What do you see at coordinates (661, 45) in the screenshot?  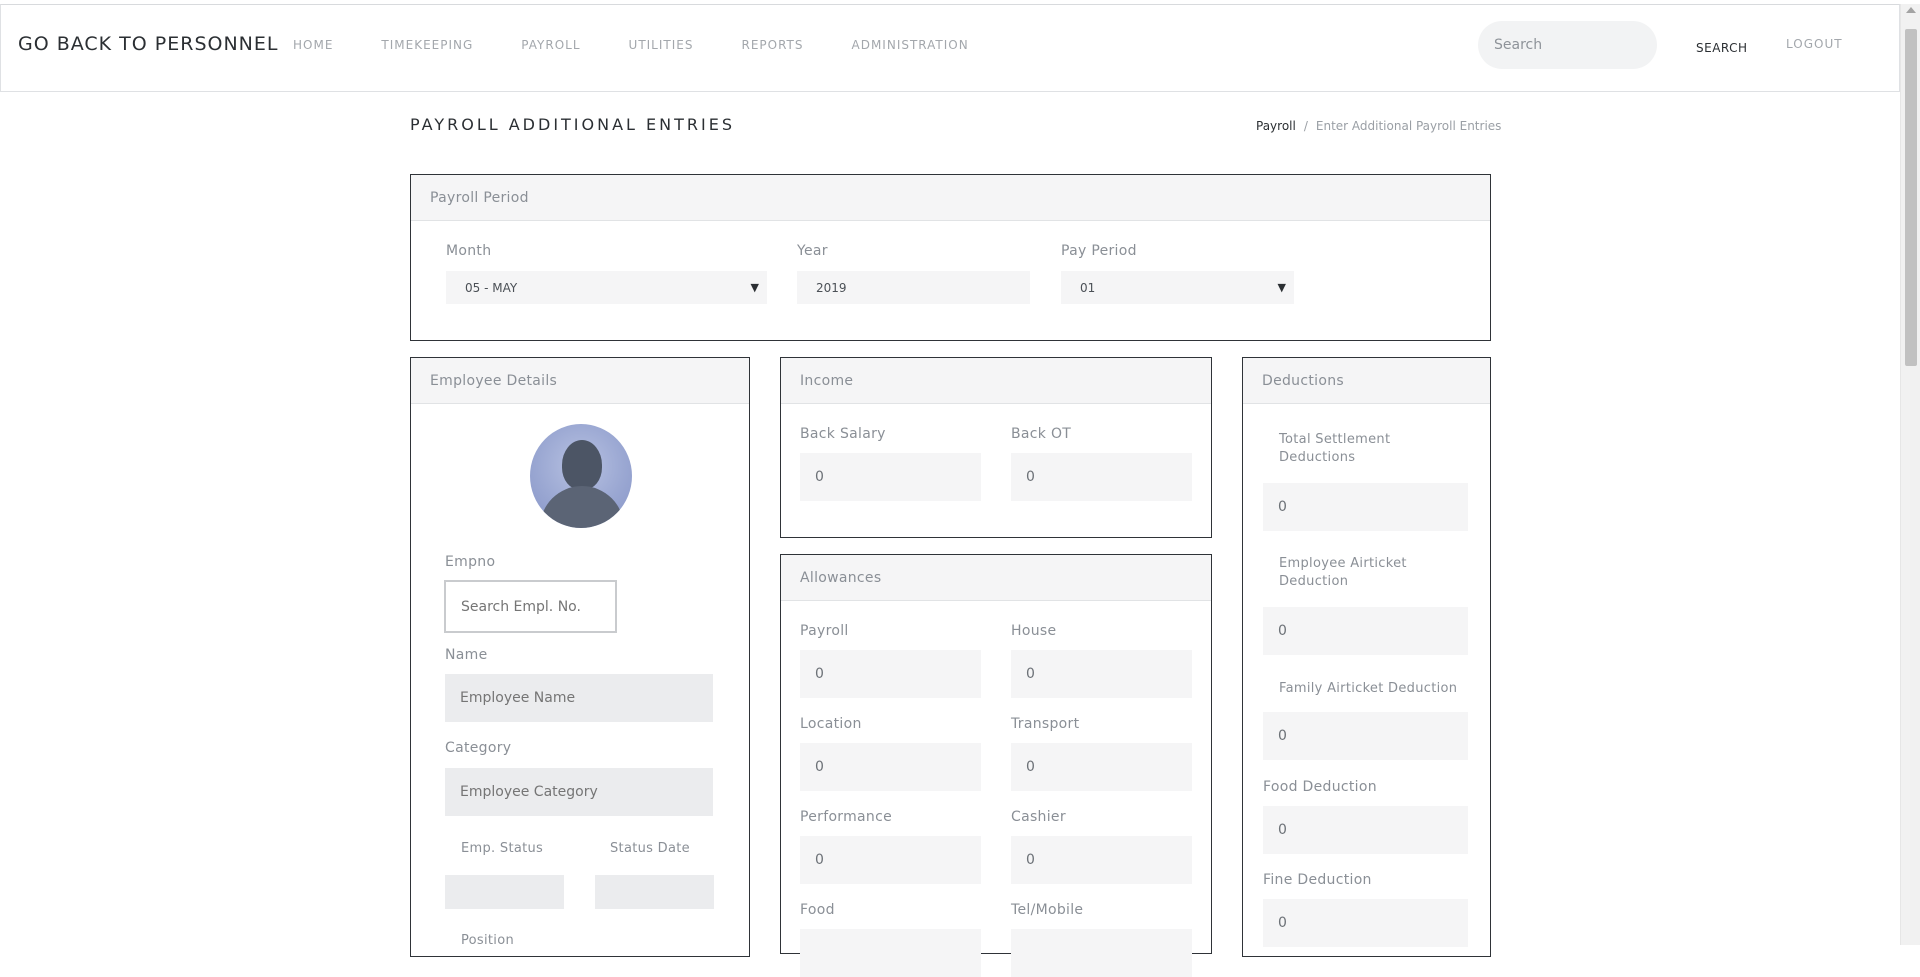 I see `nav-utilities: UTILITIES` at bounding box center [661, 45].